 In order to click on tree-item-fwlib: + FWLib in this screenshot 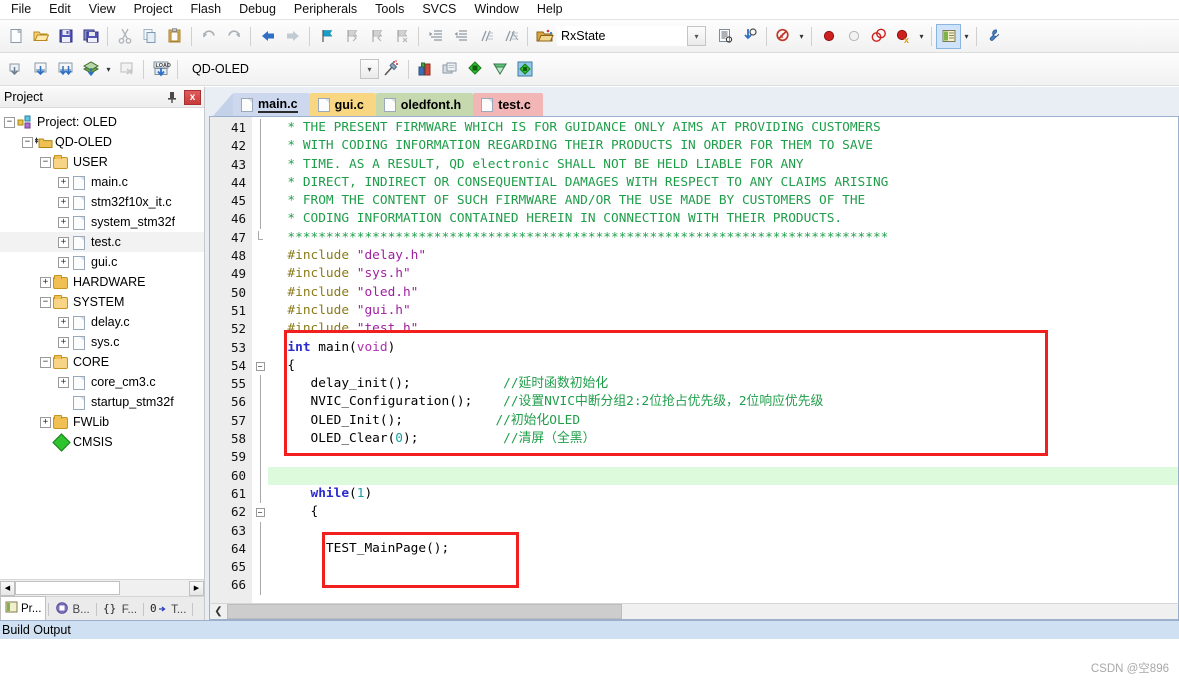, I will do `click(102, 422)`.